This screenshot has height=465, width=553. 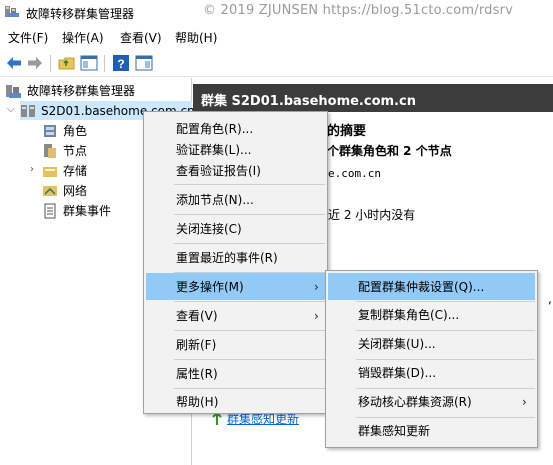 What do you see at coordinates (87, 211) in the screenshot?
I see `tree-item-label: 群集事件` at bounding box center [87, 211].